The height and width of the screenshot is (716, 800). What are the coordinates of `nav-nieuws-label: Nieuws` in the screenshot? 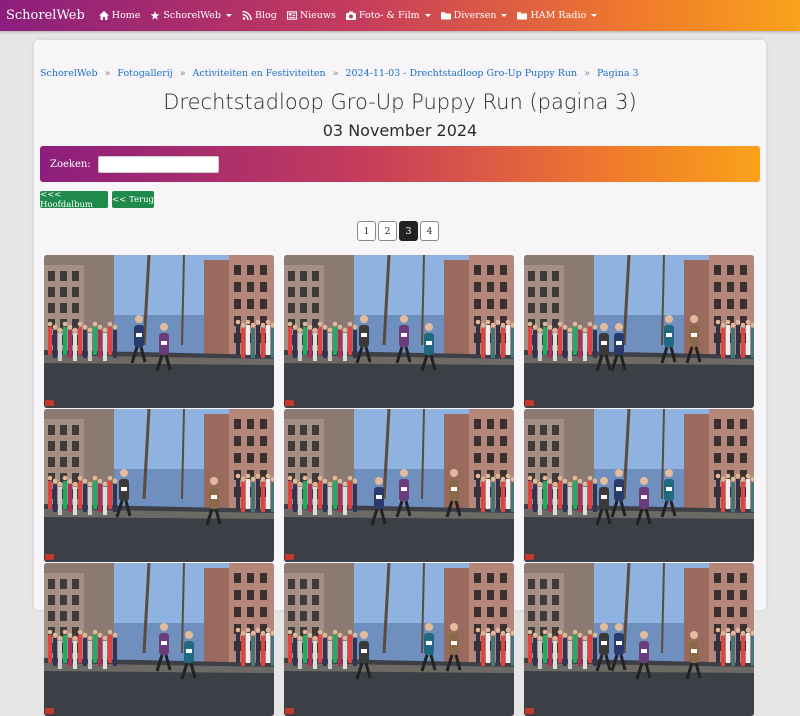 It's located at (317, 15).